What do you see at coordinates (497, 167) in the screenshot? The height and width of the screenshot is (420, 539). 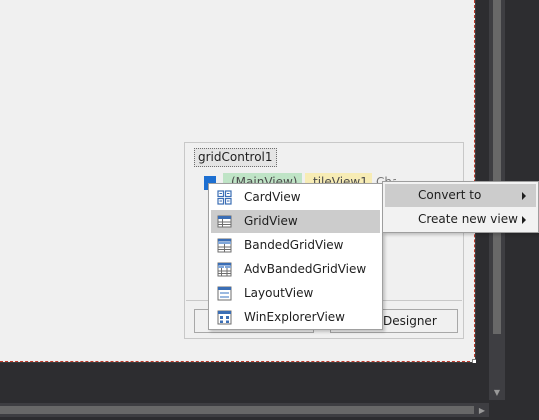 I see `vertical-scroll-thumb` at bounding box center [497, 167].